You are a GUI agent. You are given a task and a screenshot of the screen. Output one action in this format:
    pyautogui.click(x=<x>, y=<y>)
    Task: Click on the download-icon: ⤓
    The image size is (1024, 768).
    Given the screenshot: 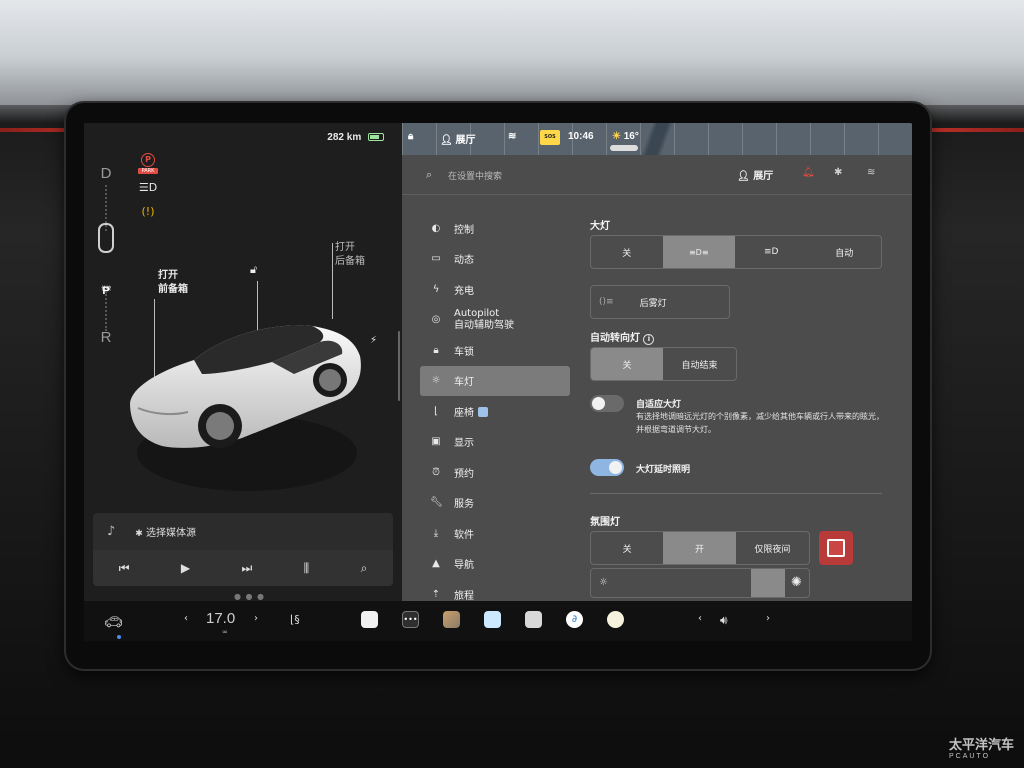 What is the action you would take?
    pyautogui.click(x=436, y=533)
    